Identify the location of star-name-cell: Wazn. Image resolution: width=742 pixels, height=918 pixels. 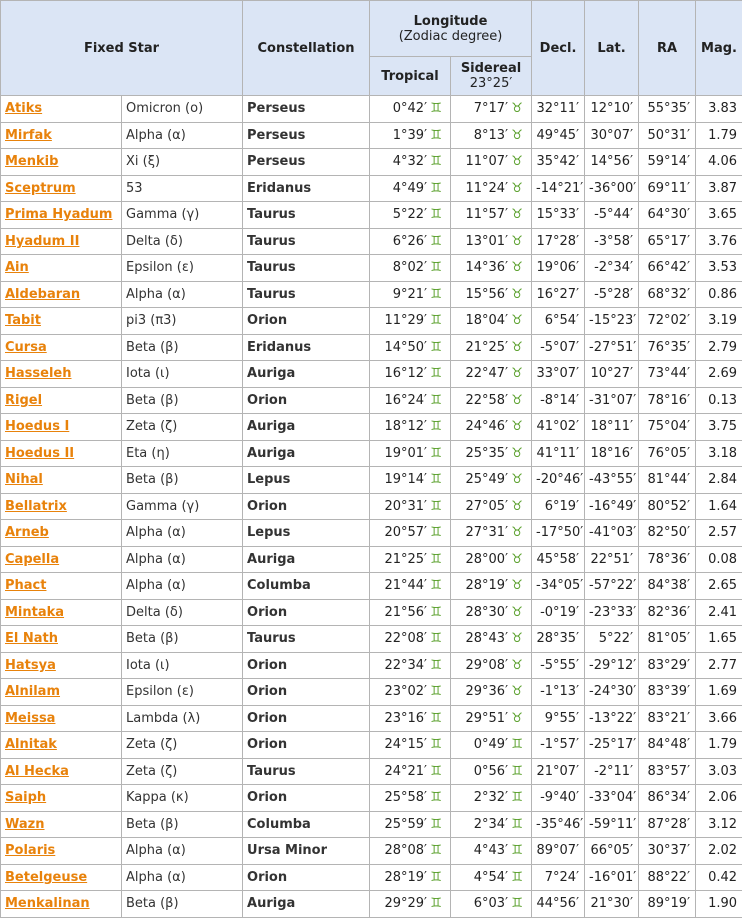
(61, 824).